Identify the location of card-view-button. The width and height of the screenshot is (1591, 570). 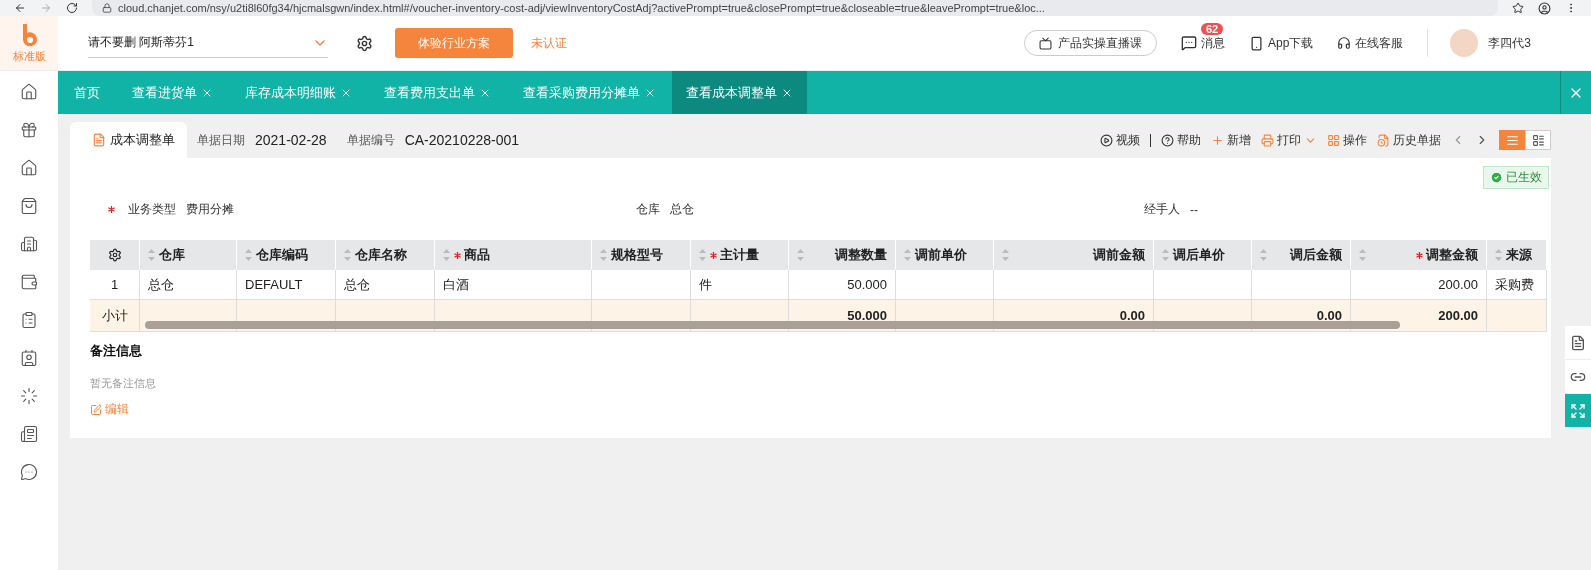
(1538, 140).